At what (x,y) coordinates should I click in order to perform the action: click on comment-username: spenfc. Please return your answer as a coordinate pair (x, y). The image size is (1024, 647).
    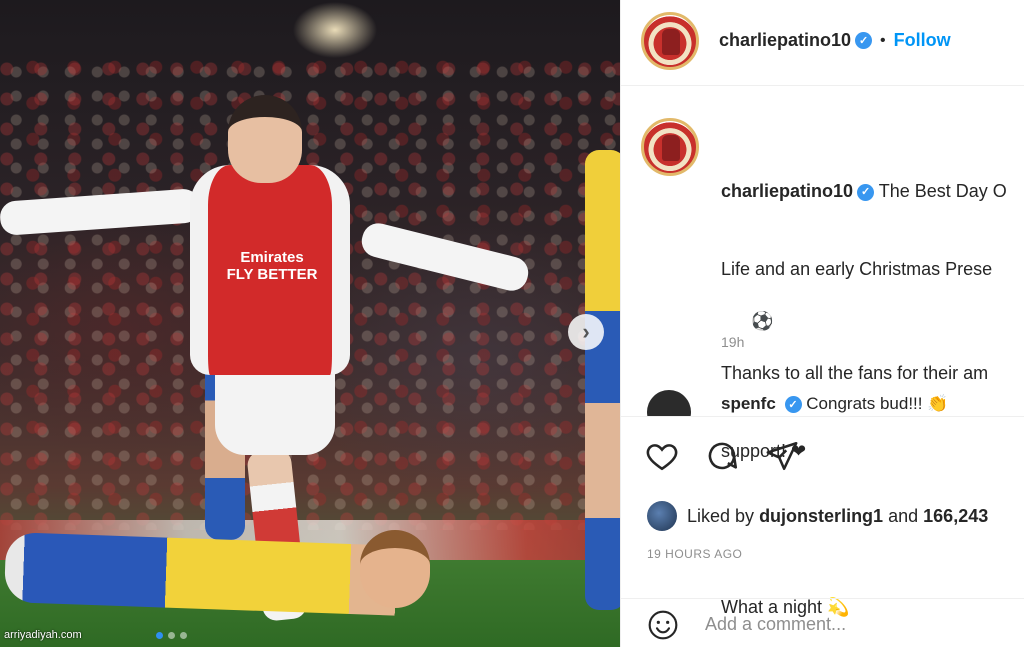
    Looking at the image, I should click on (748, 403).